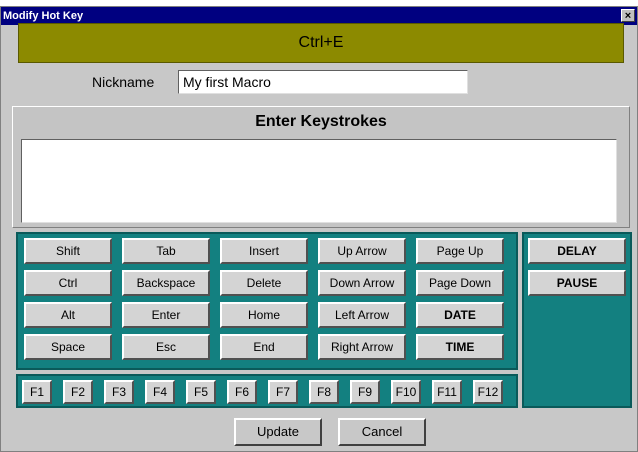  I want to click on down-arrow-key: Down Arrow, so click(362, 283).